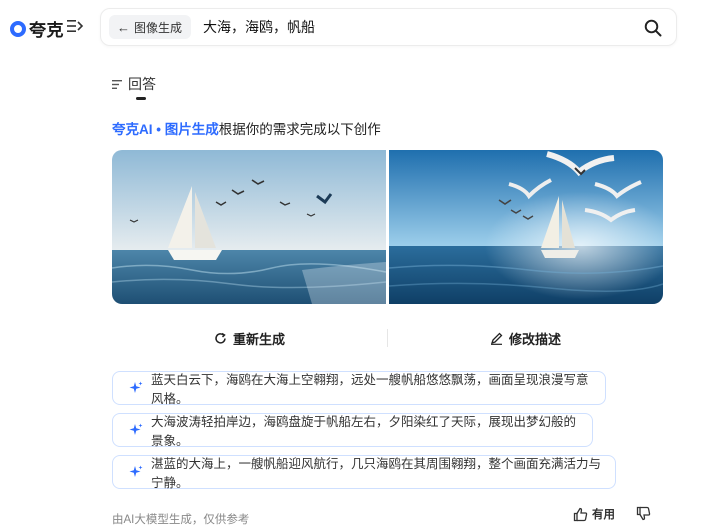  Describe the element at coordinates (123, 27) in the screenshot. I see `back-arrow-icon: ←` at that location.